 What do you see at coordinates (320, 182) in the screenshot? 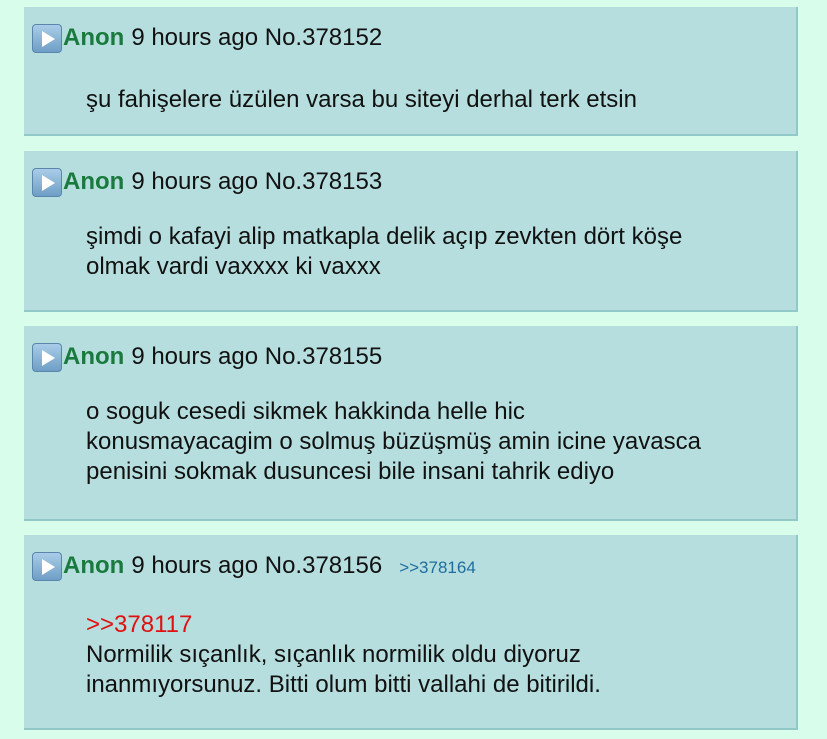
I see `post-number: No.378153` at bounding box center [320, 182].